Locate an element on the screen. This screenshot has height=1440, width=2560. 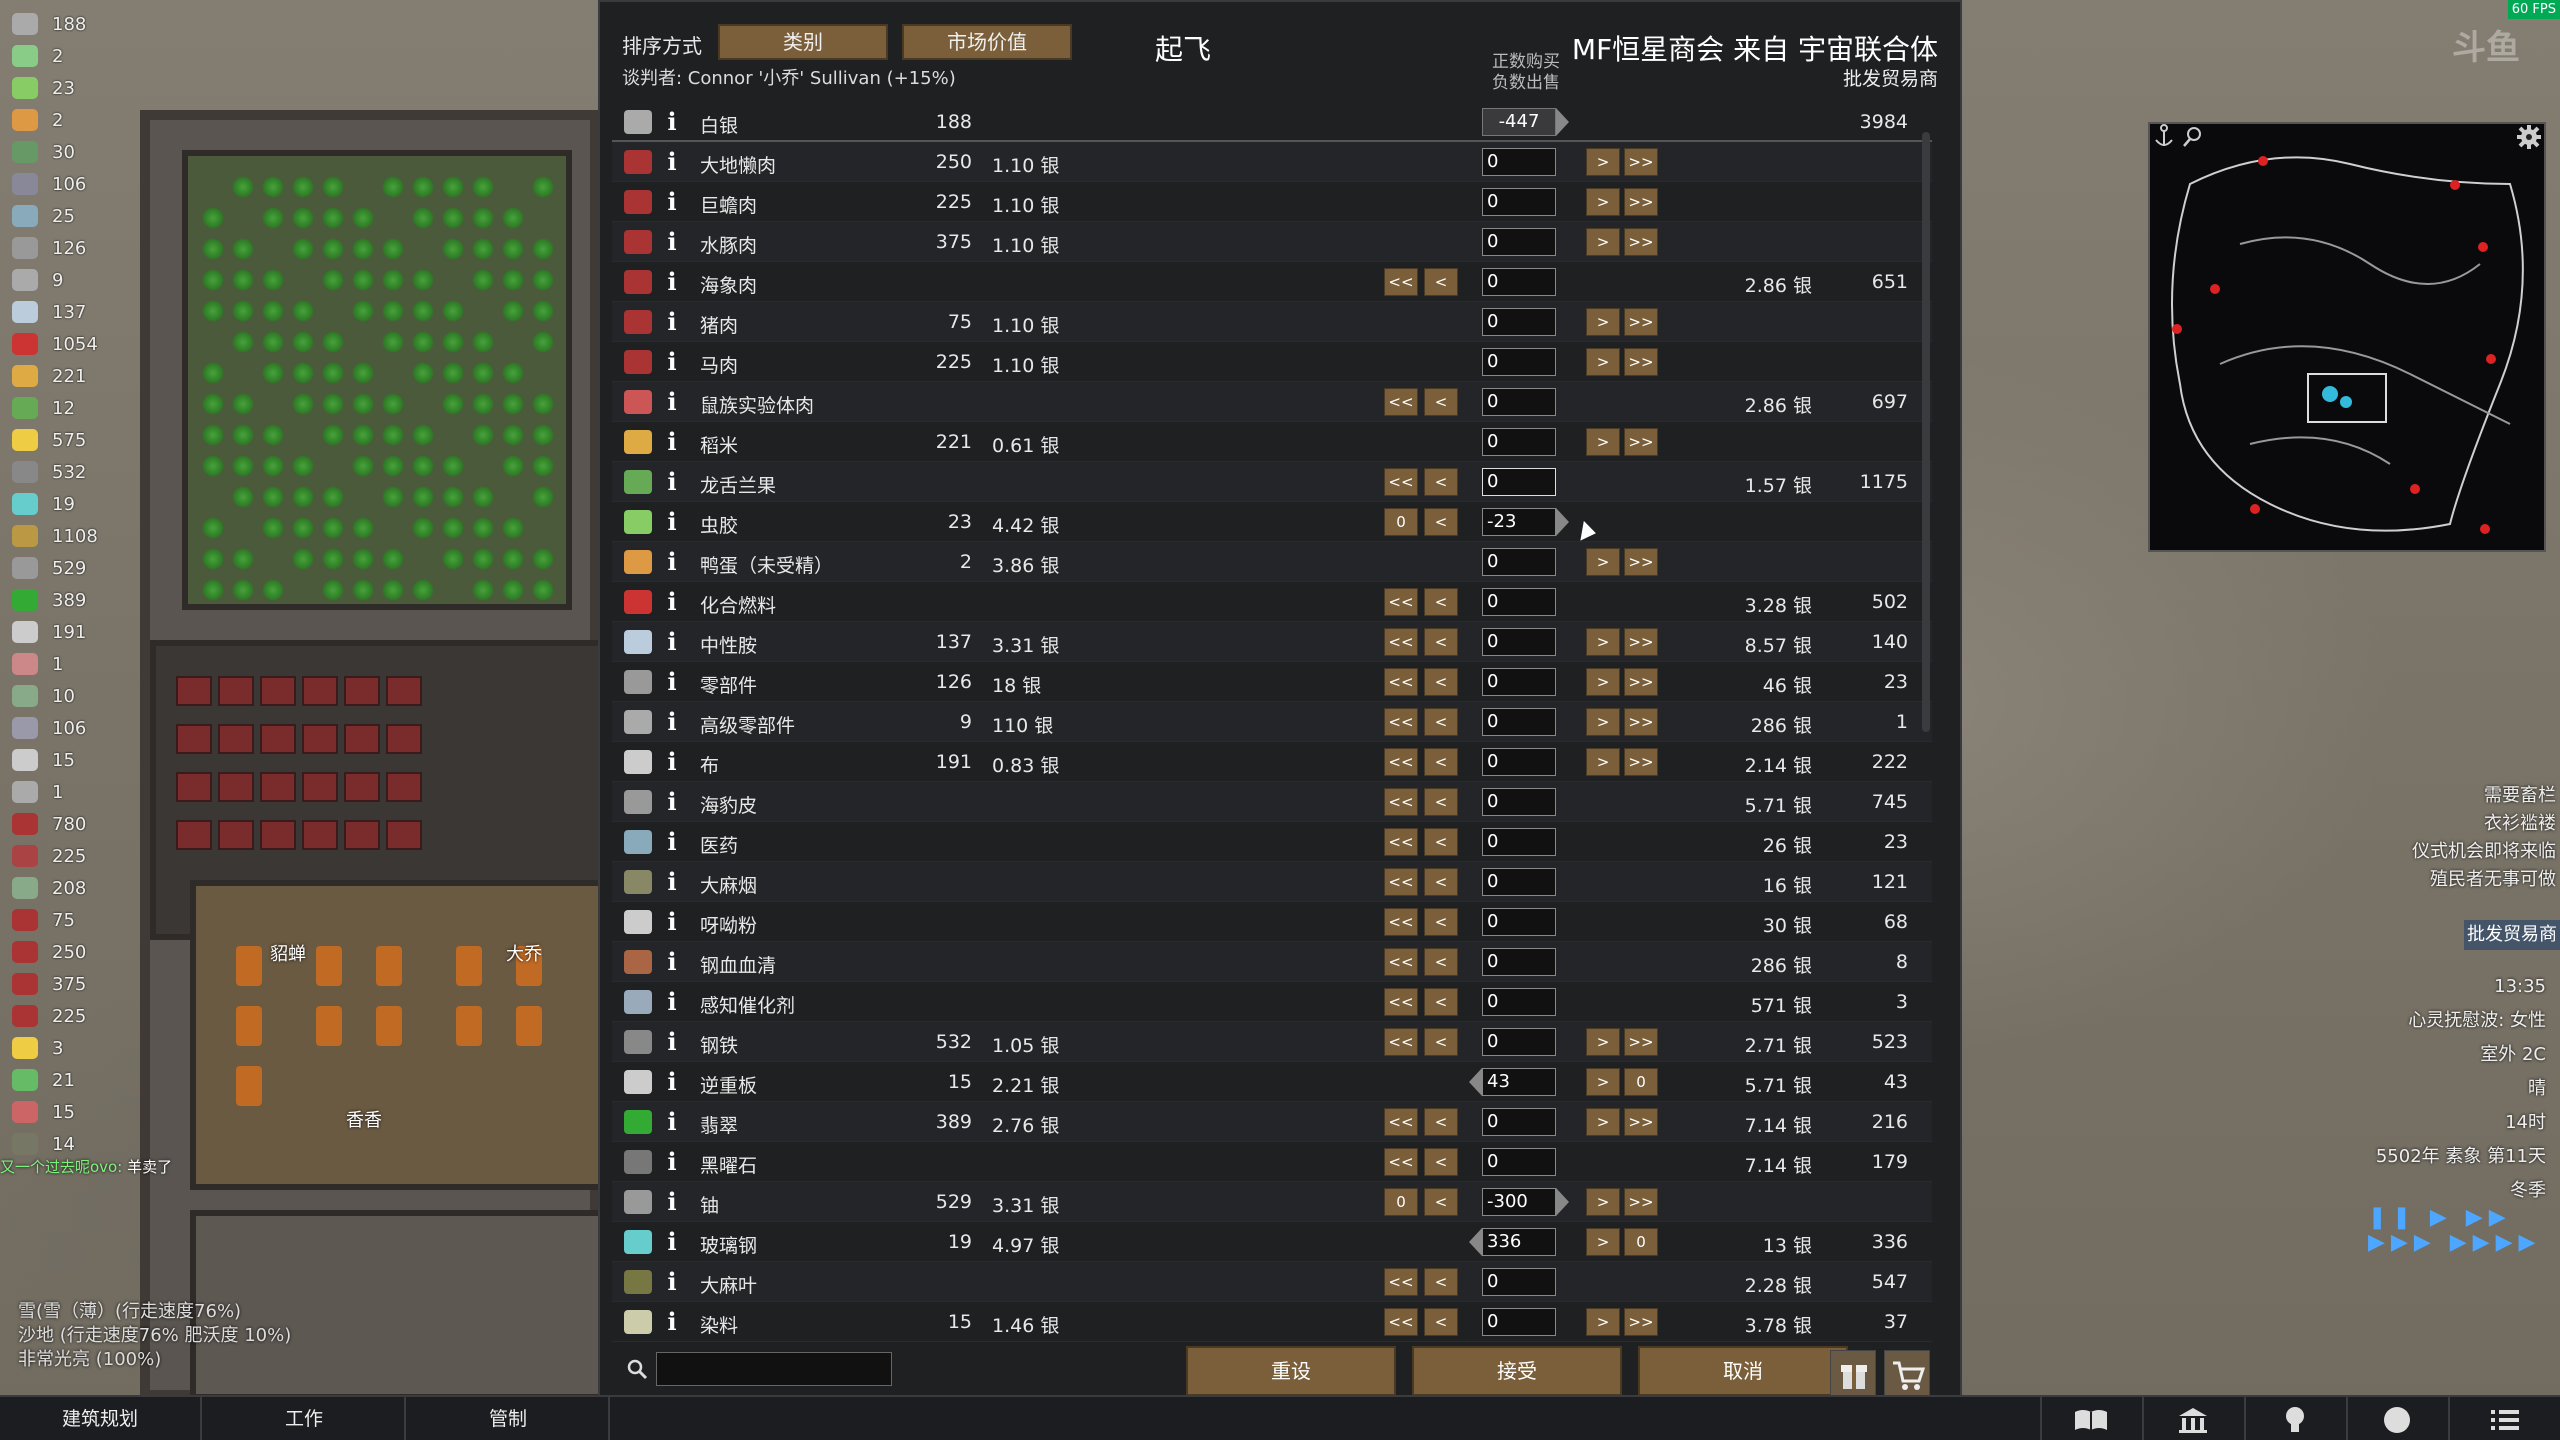
pawn-name: 貂蝉 is located at coordinates (288, 953).